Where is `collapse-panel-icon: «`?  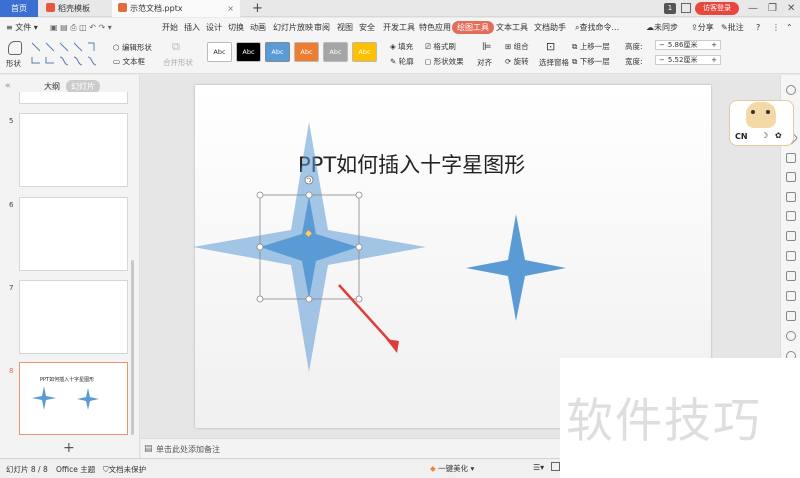
collapse-panel-icon: « is located at coordinates (8, 86).